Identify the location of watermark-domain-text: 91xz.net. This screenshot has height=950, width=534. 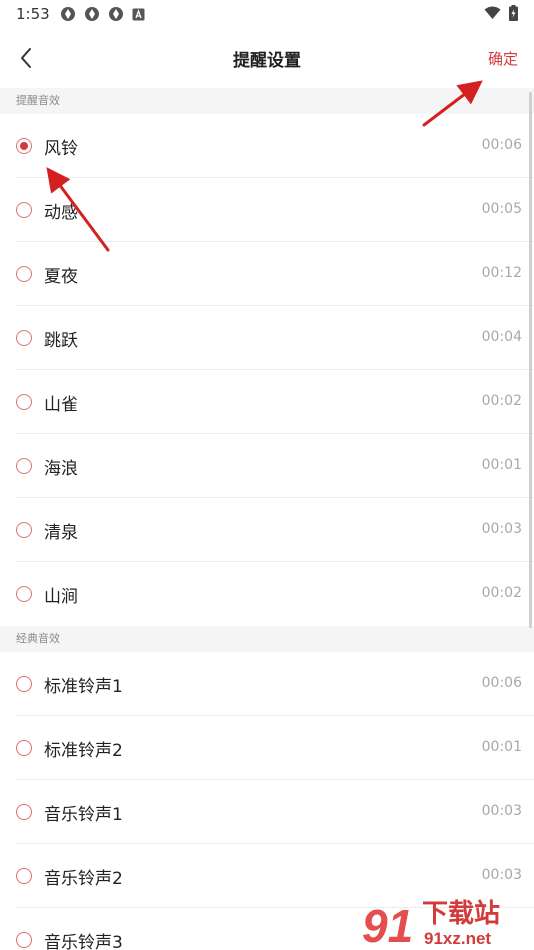
(457, 938).